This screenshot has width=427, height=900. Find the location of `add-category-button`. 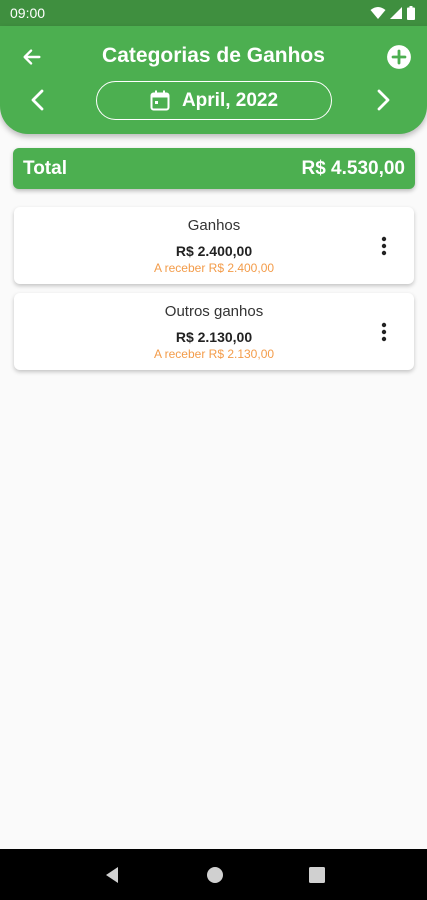

add-category-button is located at coordinates (399, 57).